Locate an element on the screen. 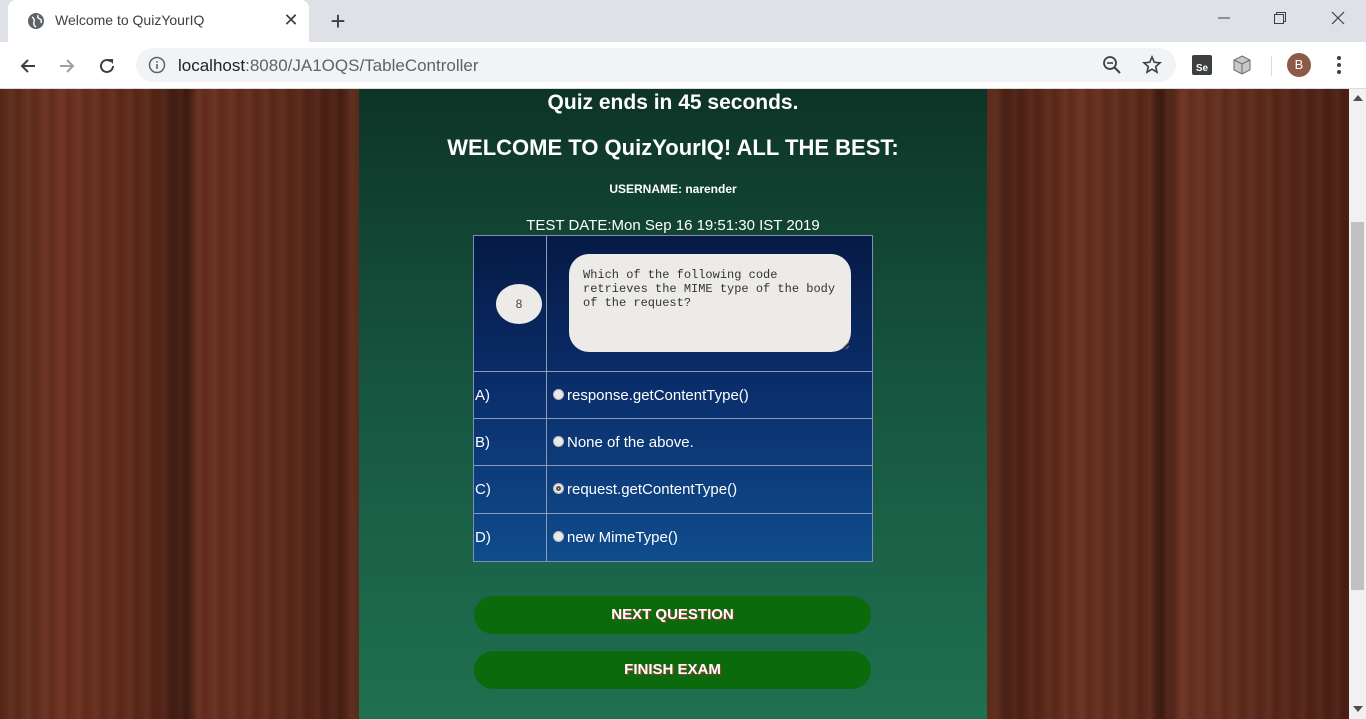 Image resolution: width=1366 pixels, height=719 pixels. menu-dots-icon is located at coordinates (1339, 65).